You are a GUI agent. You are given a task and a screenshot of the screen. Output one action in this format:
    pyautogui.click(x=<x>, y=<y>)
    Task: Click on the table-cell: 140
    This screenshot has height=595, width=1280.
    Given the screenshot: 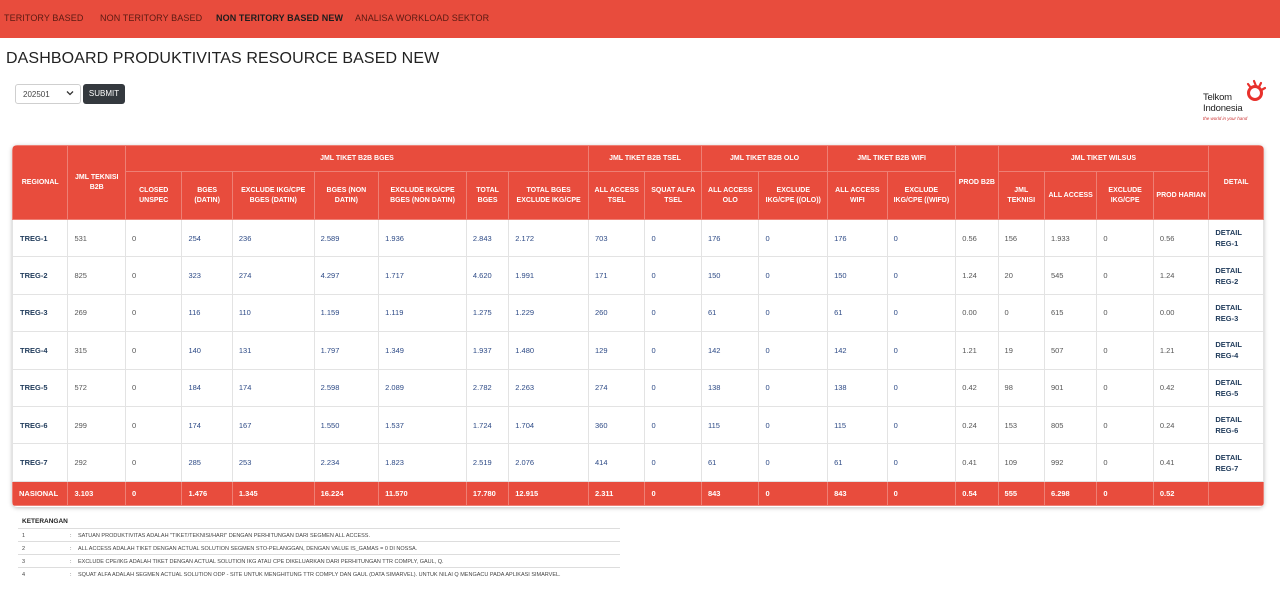 What is the action you would take?
    pyautogui.click(x=207, y=350)
    